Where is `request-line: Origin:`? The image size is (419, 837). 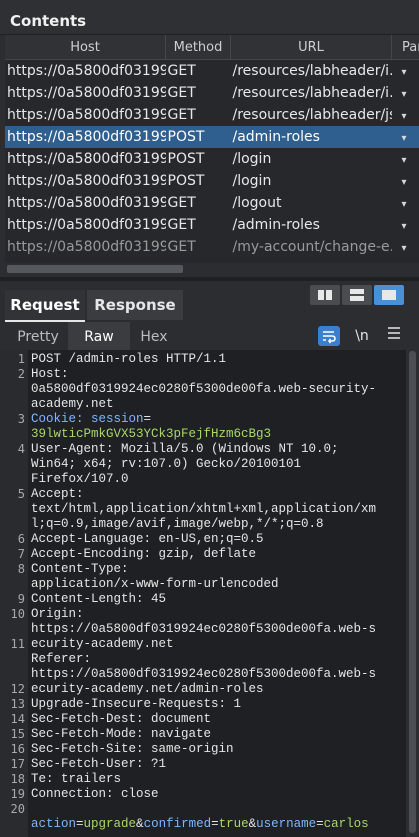
request-line: Origin: is located at coordinates (57, 614).